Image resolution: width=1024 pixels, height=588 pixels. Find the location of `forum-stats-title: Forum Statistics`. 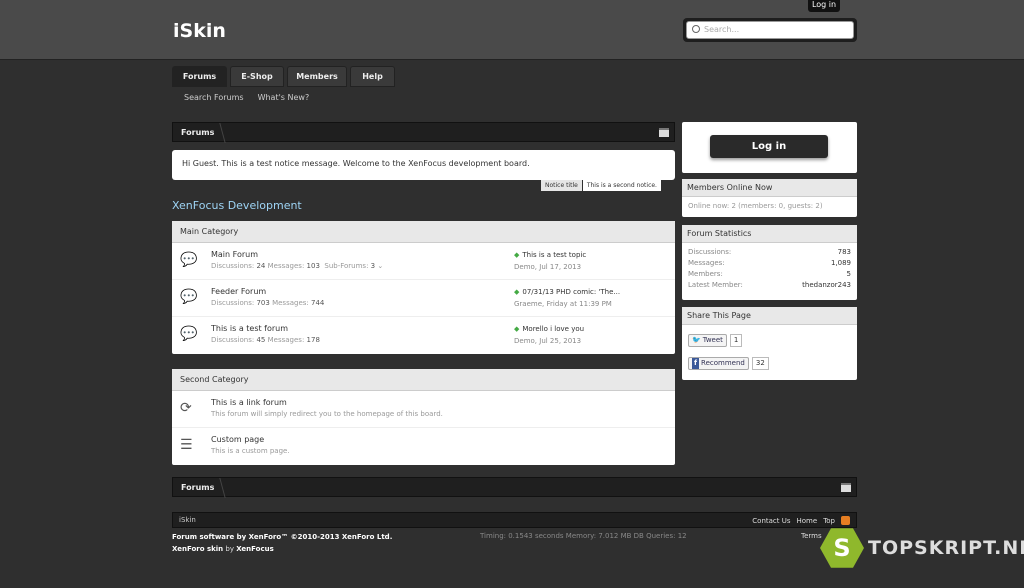

forum-stats-title: Forum Statistics is located at coordinates (769, 234).